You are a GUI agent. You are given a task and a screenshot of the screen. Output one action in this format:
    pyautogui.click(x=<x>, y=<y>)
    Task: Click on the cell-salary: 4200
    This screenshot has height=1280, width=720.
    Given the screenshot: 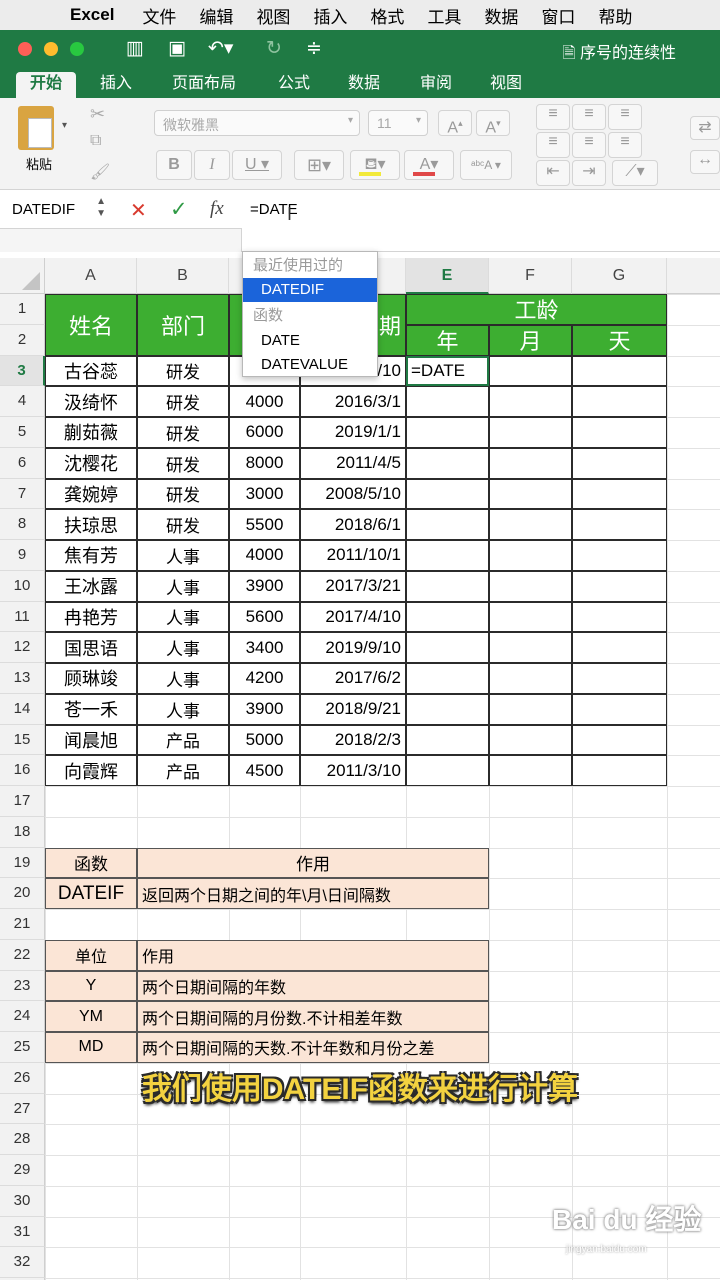 What is the action you would take?
    pyautogui.click(x=264, y=678)
    